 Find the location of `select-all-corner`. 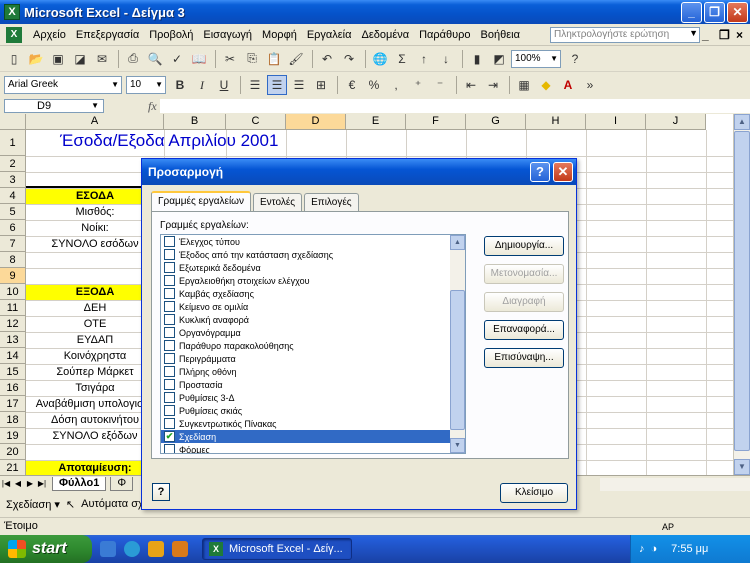

select-all-corner is located at coordinates (13, 122).